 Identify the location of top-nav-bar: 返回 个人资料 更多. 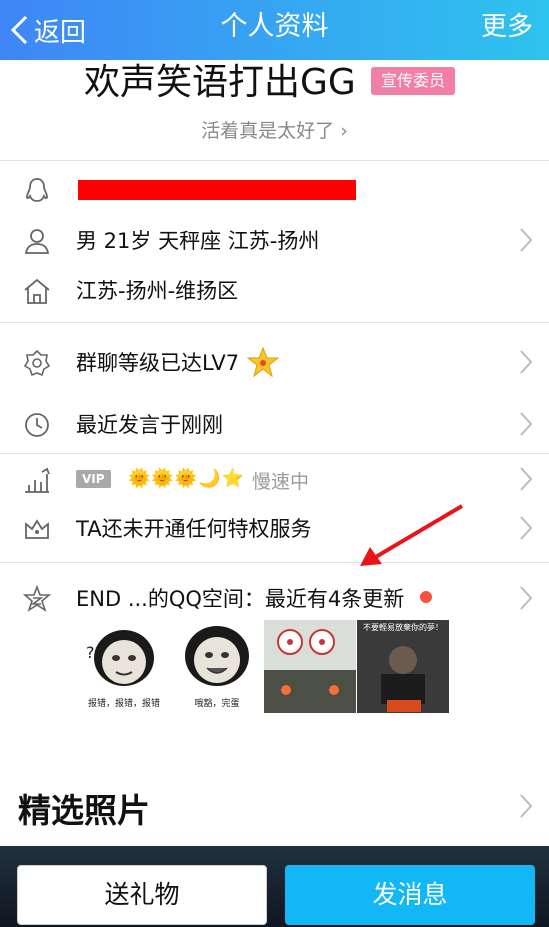
(274, 30).